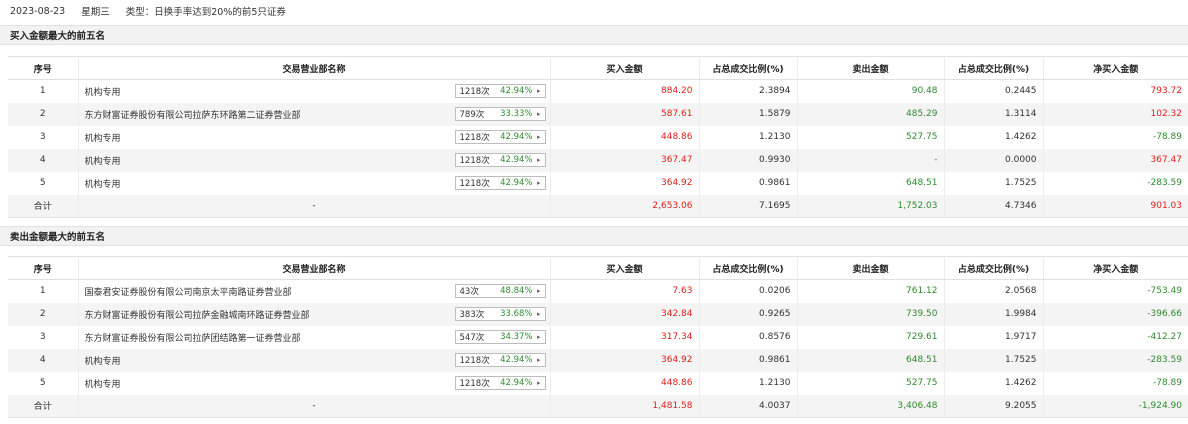 This screenshot has height=424, width=1188. Describe the element at coordinates (748, 314) in the screenshot. I see `buy-ratio: 0.9265` at that location.